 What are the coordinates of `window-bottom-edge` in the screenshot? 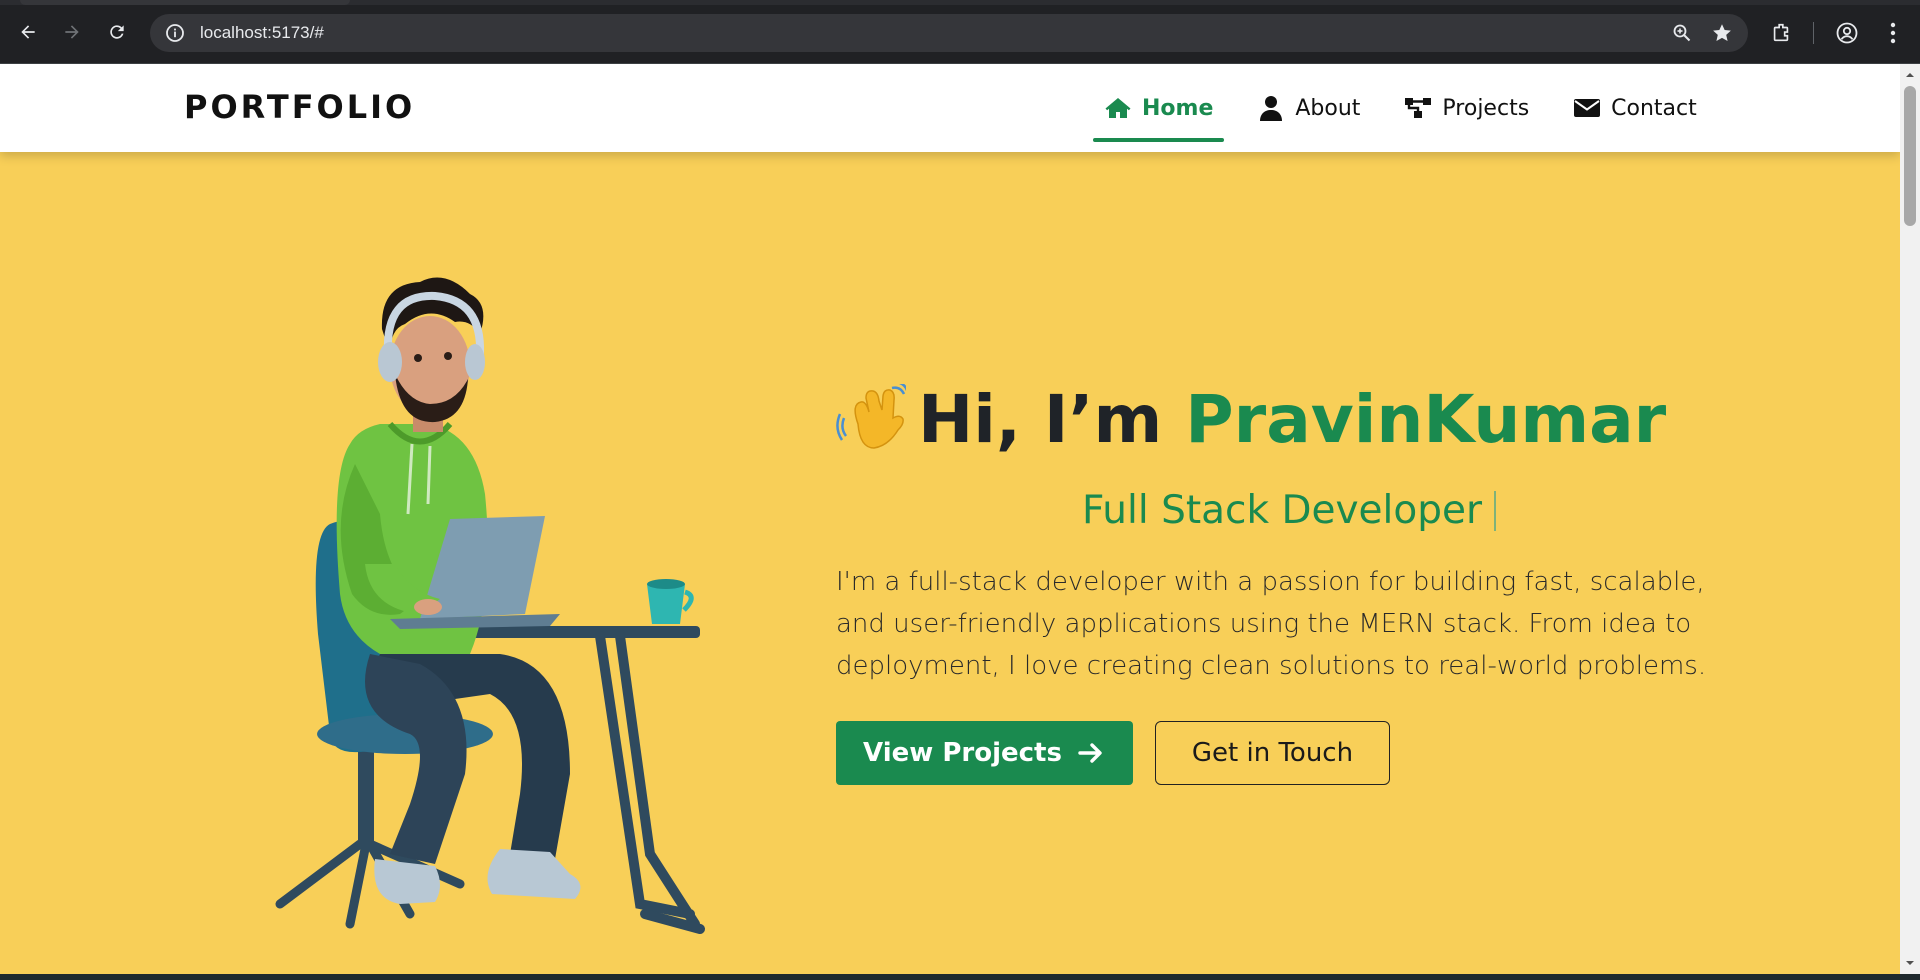 It's located at (960, 977).